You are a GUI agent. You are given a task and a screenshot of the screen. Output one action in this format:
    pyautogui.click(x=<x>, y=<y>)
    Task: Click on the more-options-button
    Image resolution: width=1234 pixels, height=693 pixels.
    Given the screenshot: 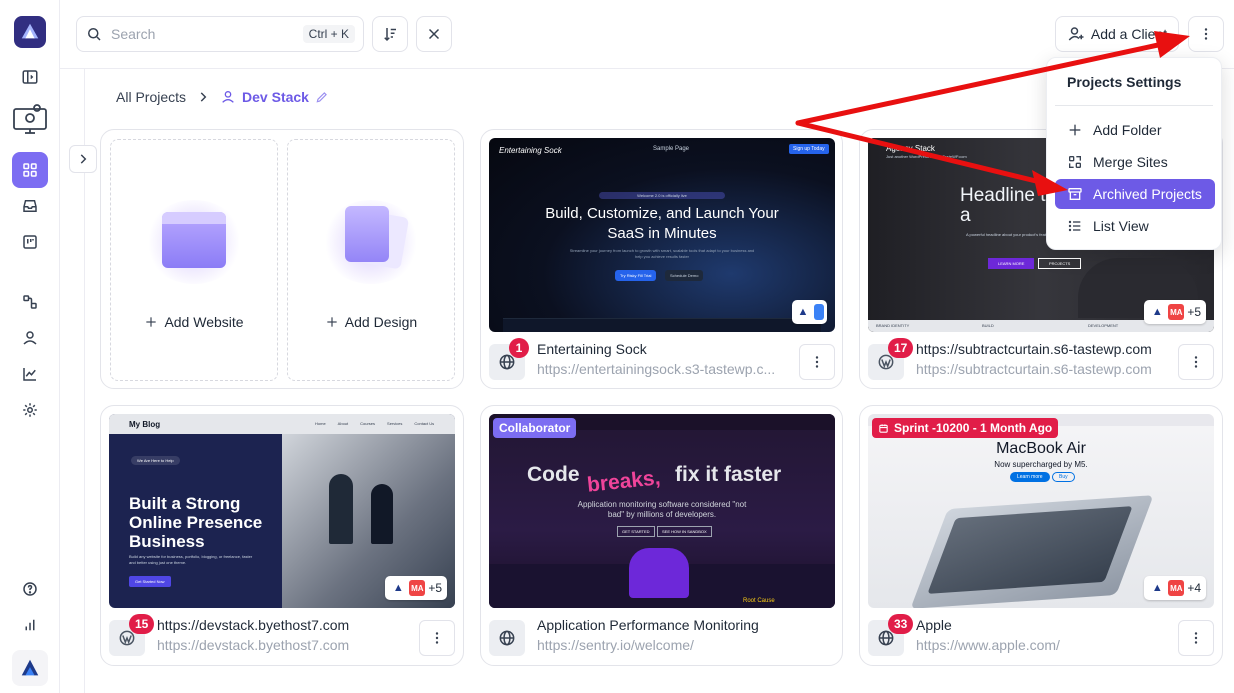 What is the action you would take?
    pyautogui.click(x=1206, y=34)
    